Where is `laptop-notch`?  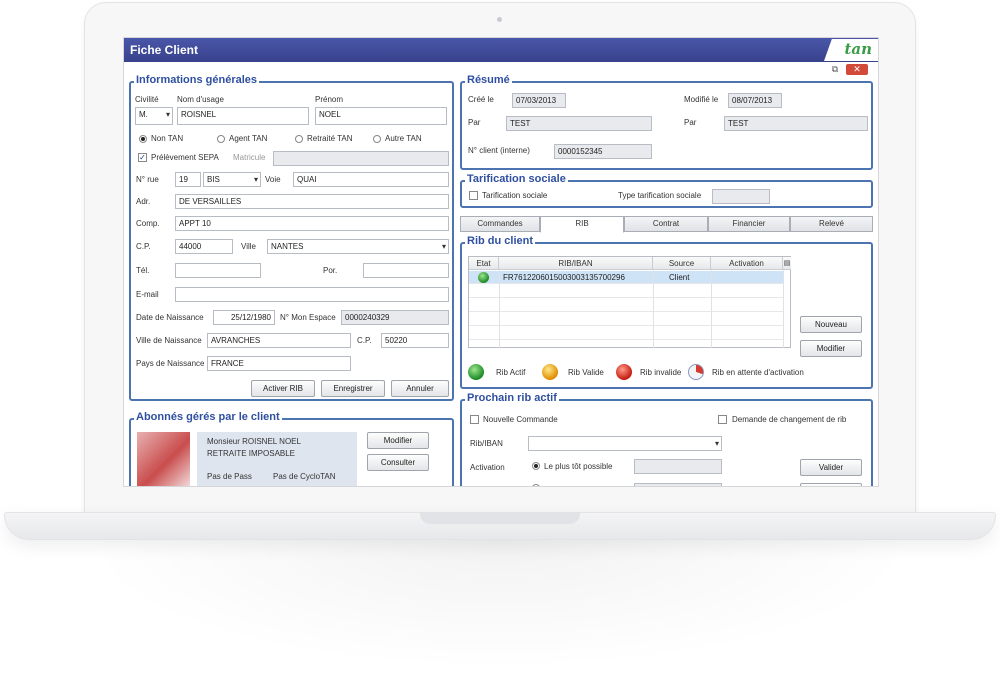
laptop-notch is located at coordinates (500, 518).